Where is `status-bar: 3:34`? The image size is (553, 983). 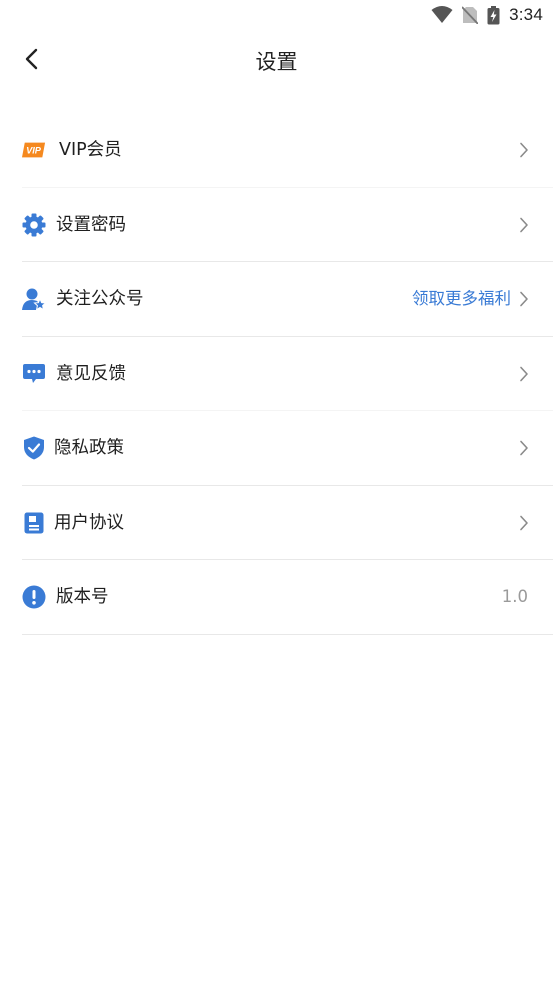
status-bar: 3:34 is located at coordinates (276, 15).